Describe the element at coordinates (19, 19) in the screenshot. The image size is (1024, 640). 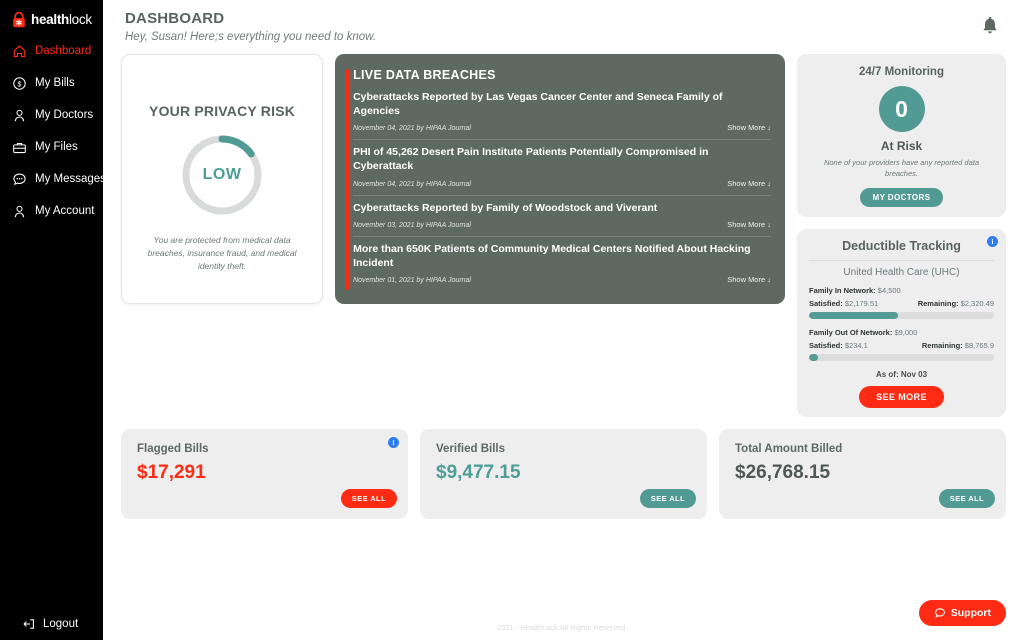
I see `padlock-medical-icon` at that location.